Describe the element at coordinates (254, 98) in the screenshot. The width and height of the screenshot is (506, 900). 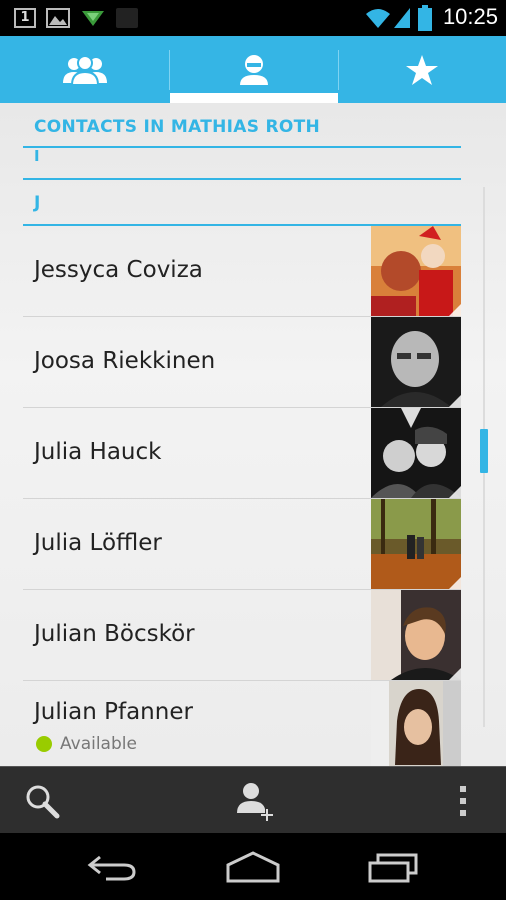
I see `selected-tab-indicator` at that location.